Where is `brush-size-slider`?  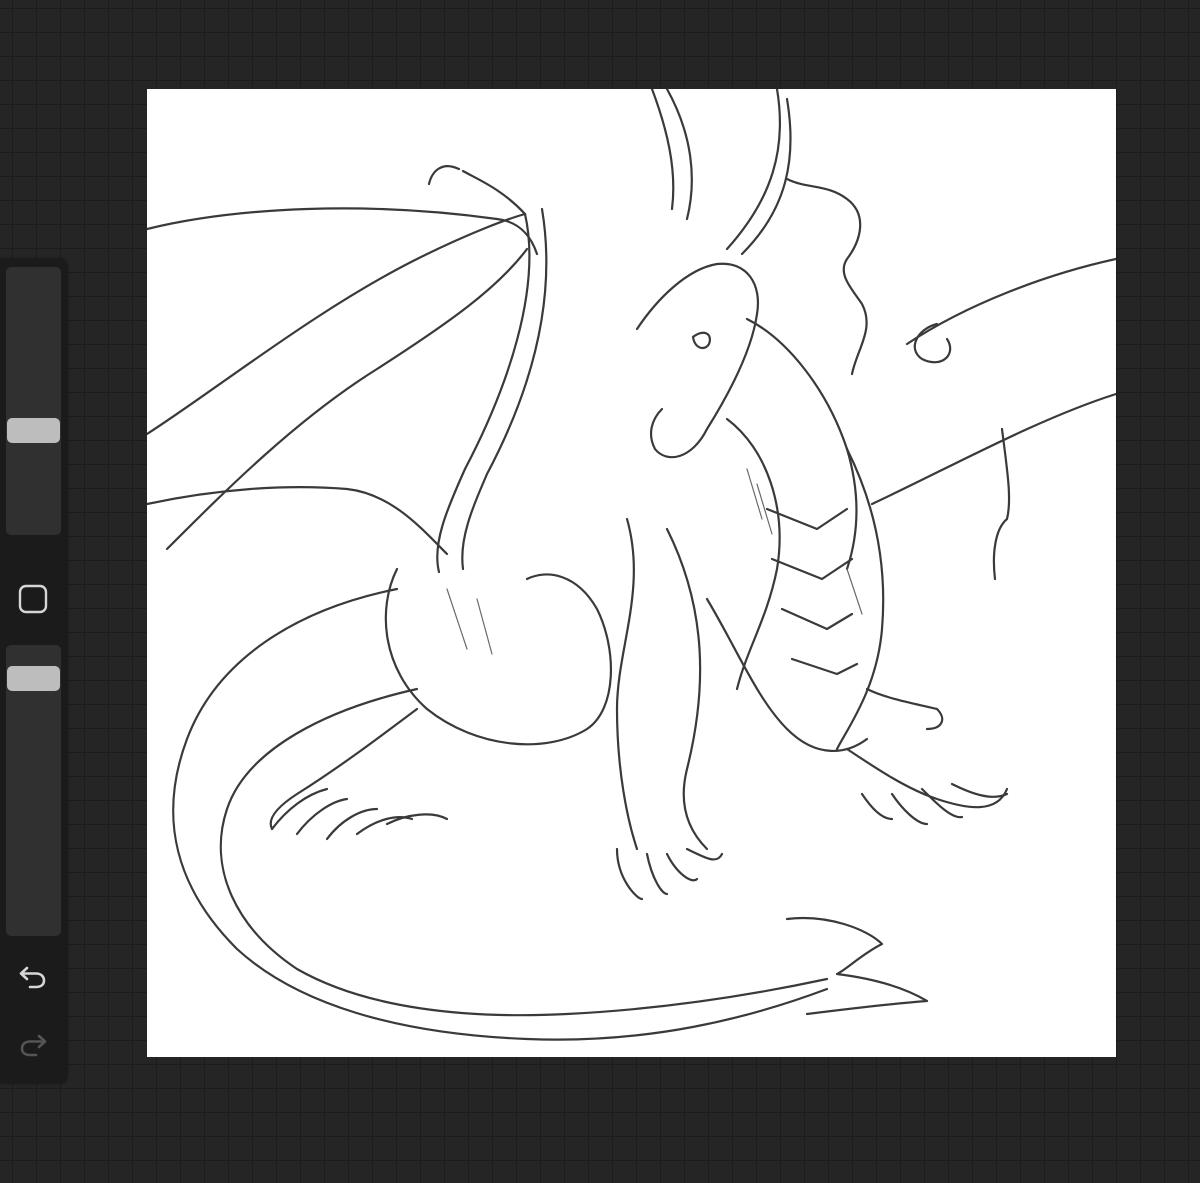 brush-size-slider is located at coordinates (33, 401).